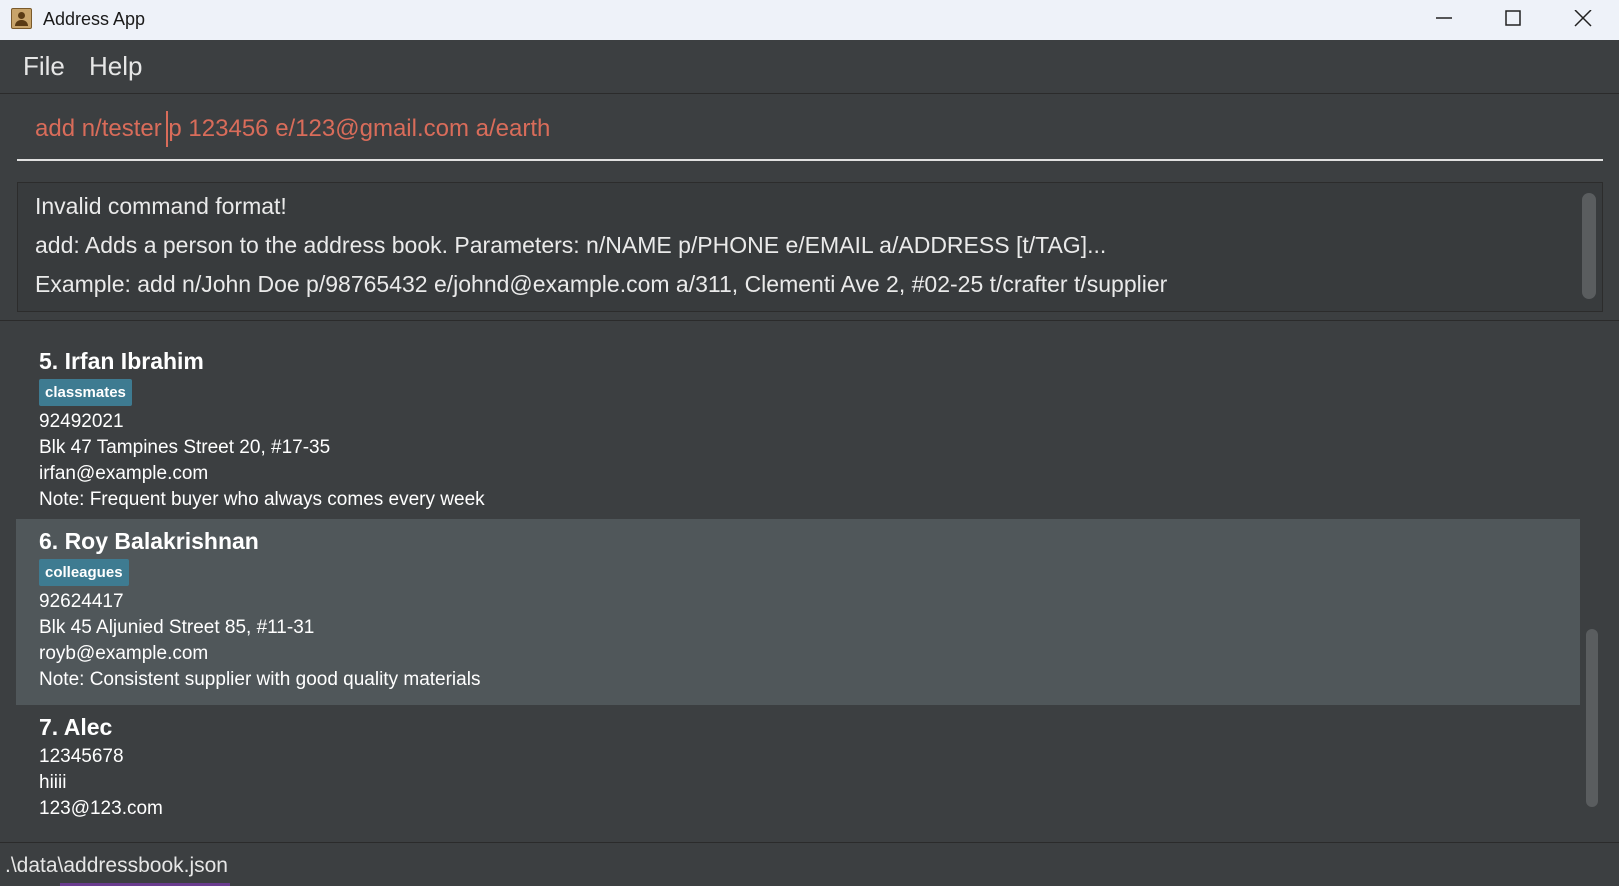 This screenshot has width=1619, height=886. I want to click on save-location: .\data\addressbook.json, so click(116, 865).